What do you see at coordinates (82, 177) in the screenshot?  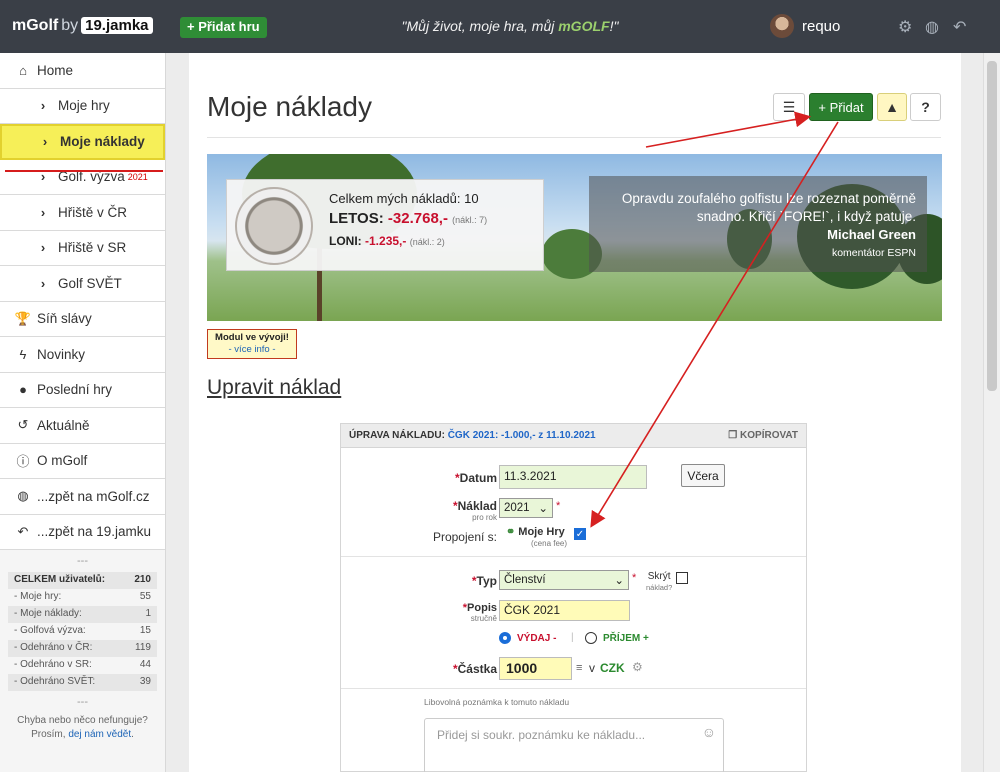 I see `sidebar-item-golf-challenge: › Golf. výzva 2021` at bounding box center [82, 177].